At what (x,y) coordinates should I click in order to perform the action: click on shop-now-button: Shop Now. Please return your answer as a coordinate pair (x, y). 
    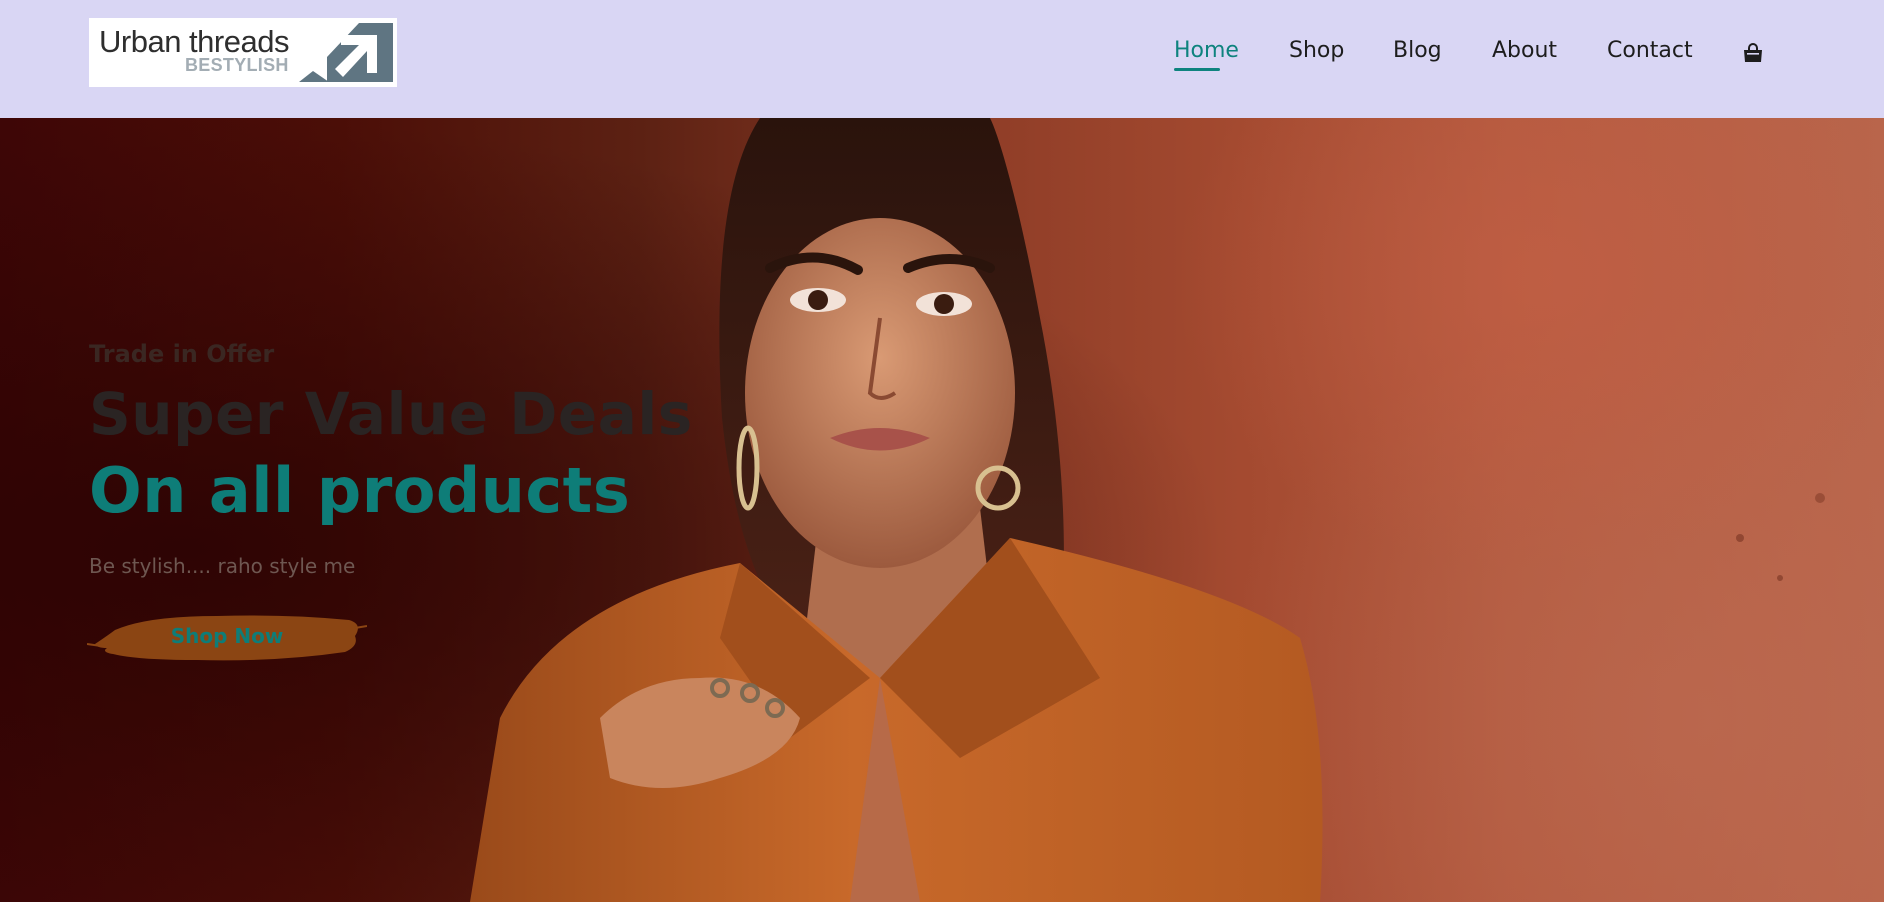
    Looking at the image, I should click on (227, 636).